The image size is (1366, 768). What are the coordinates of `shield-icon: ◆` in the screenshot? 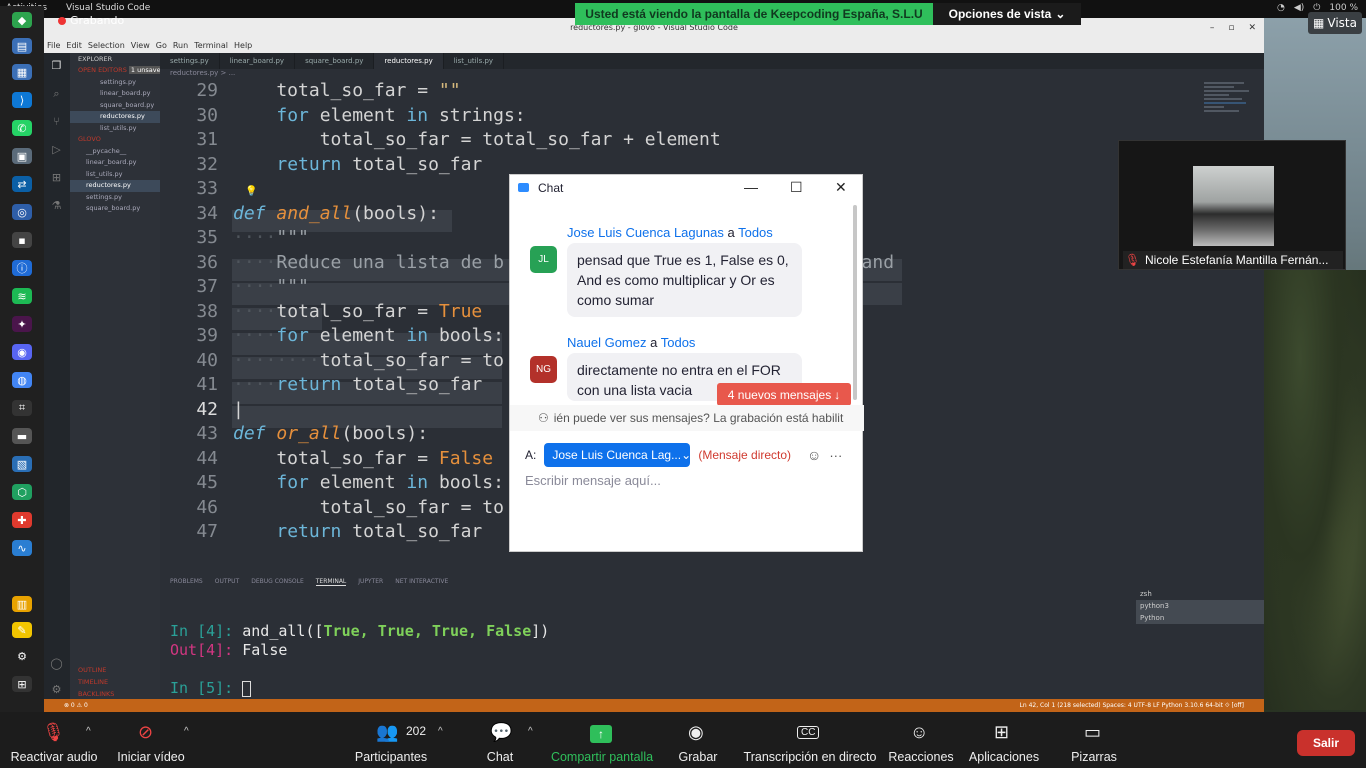 It's located at (22, 20).